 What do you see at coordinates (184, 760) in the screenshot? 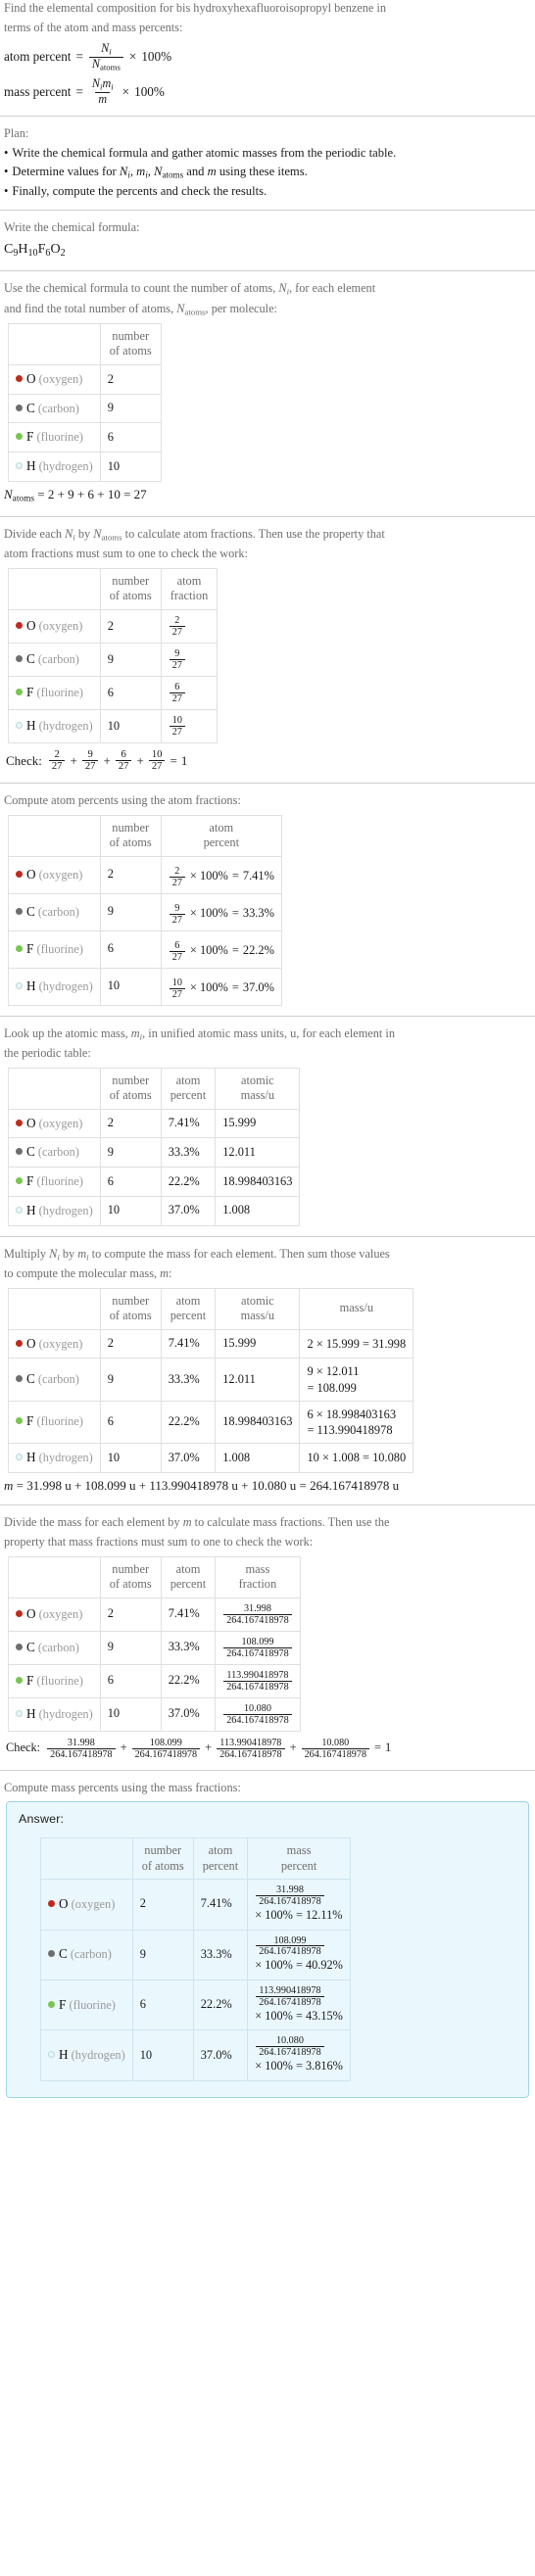
I see `check-result: 1` at bounding box center [184, 760].